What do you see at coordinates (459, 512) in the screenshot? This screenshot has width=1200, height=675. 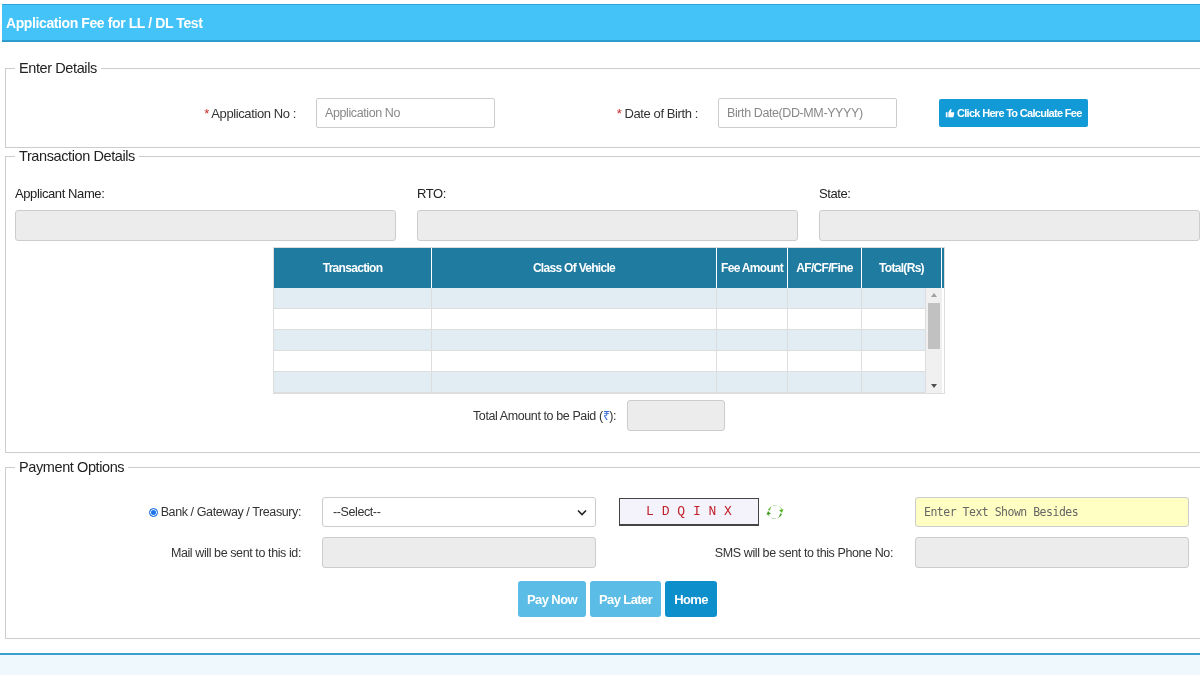 I see `bank-select: --Select--` at bounding box center [459, 512].